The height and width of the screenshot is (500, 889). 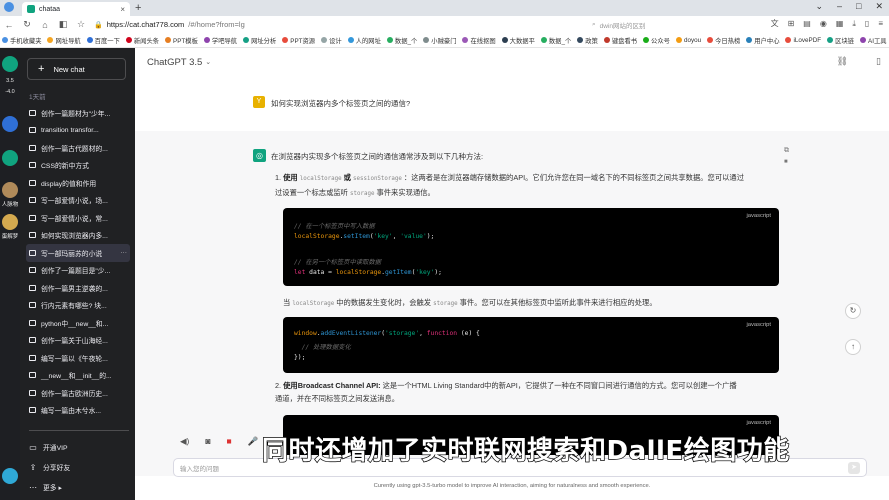 What do you see at coordinates (81, 24) in the screenshot?
I see `bookmark-star-icon: ☆` at bounding box center [81, 24].